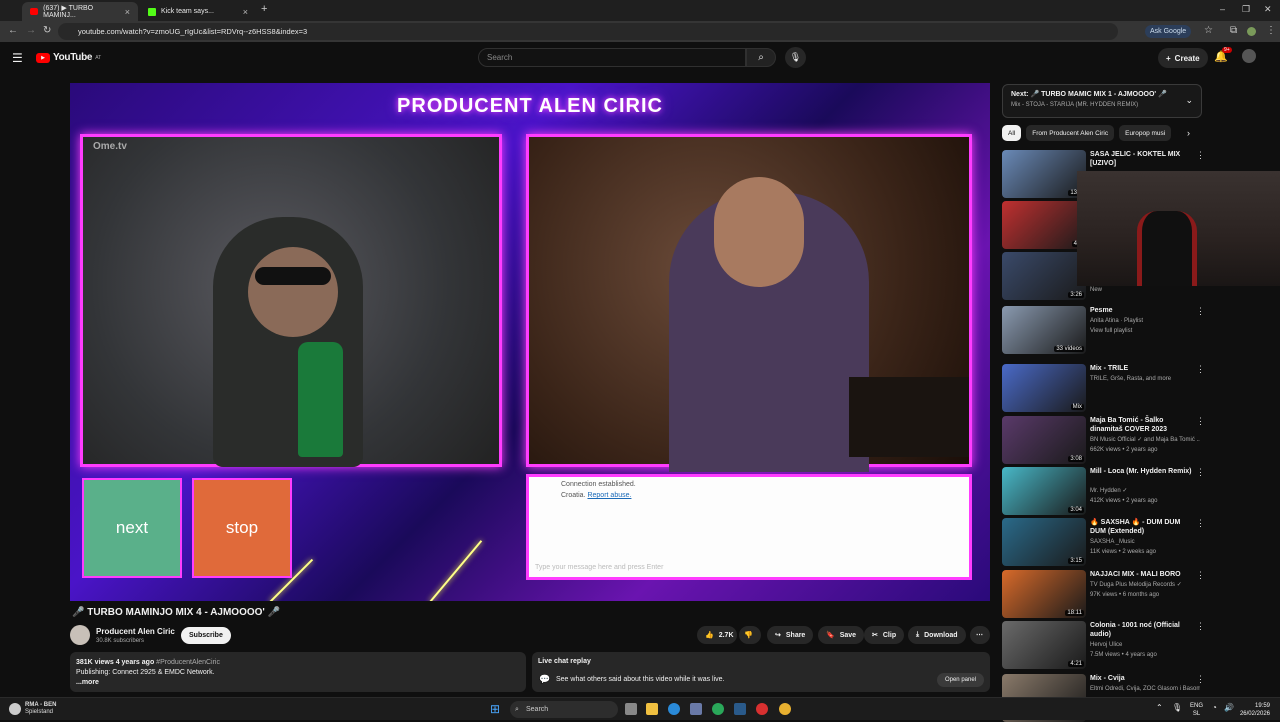 The height and width of the screenshot is (722, 1280). Describe the element at coordinates (1044, 440) in the screenshot. I see `video-thumbnail: 3:08` at that location.